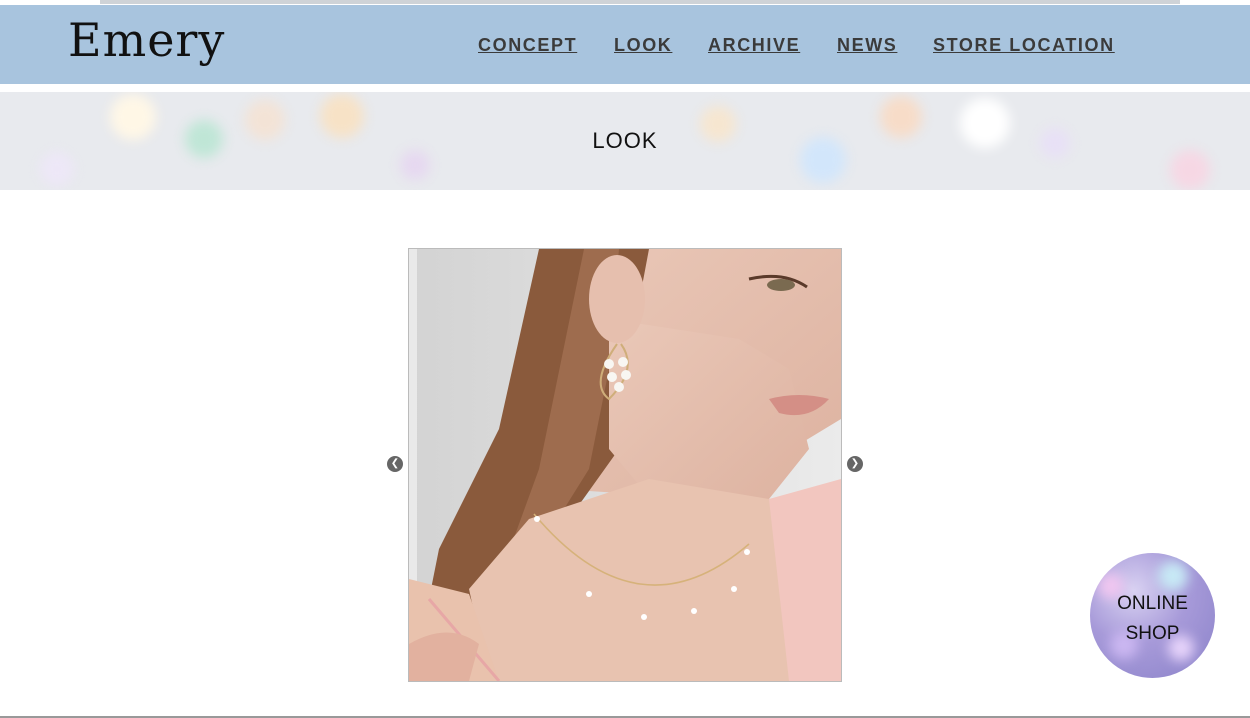 The height and width of the screenshot is (718, 1250). I want to click on nav-item-look: LOOK, so click(643, 45).